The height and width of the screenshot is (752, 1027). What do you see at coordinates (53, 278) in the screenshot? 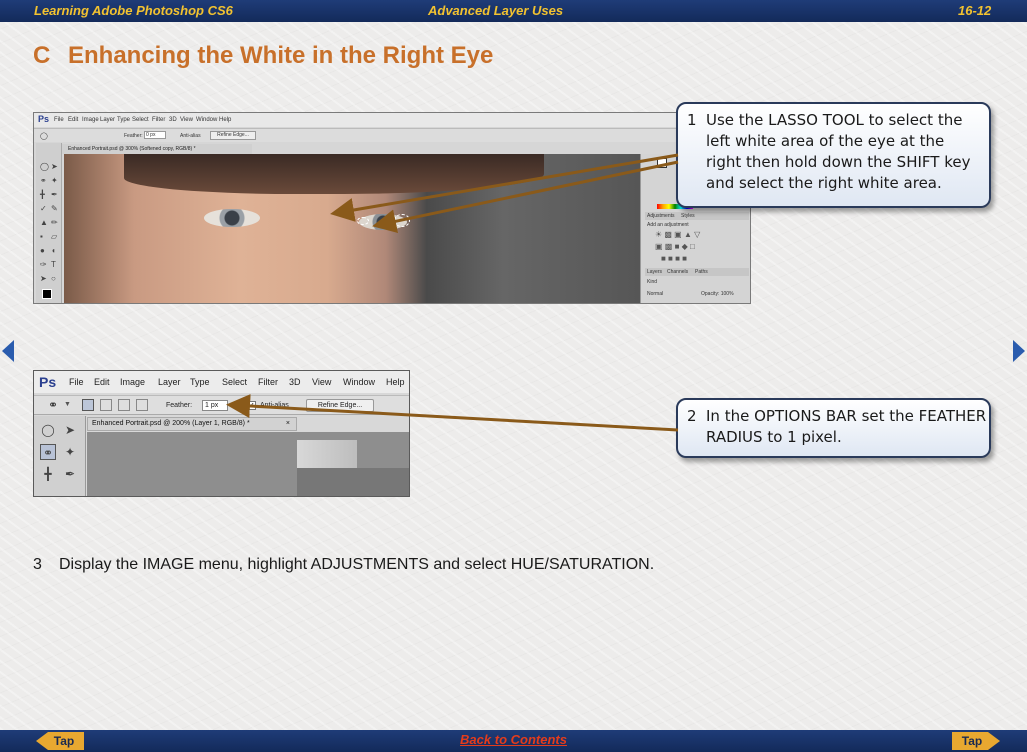
I see `shape-tool-icon: ○` at bounding box center [53, 278].